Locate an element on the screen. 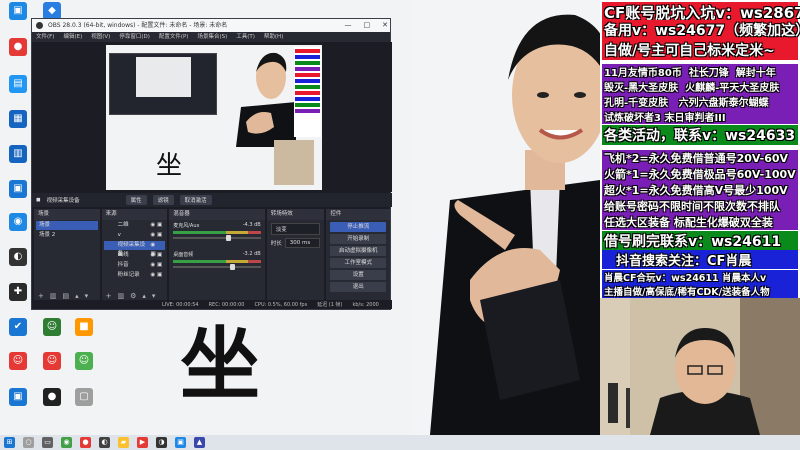  menu-scene-collection: 场景集合(S) is located at coordinates (212, 37).